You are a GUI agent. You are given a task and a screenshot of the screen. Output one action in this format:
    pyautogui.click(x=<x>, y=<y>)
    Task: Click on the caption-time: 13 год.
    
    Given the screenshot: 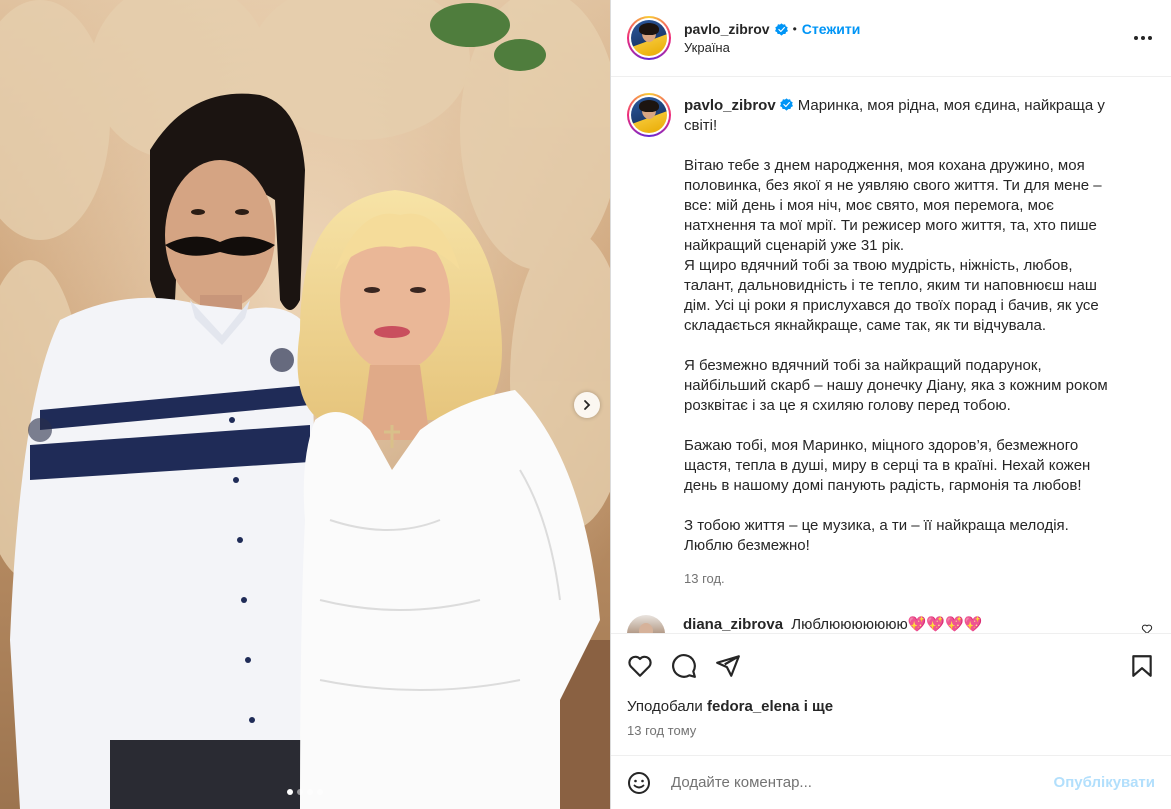 What is the action you would take?
    pyautogui.click(x=899, y=579)
    